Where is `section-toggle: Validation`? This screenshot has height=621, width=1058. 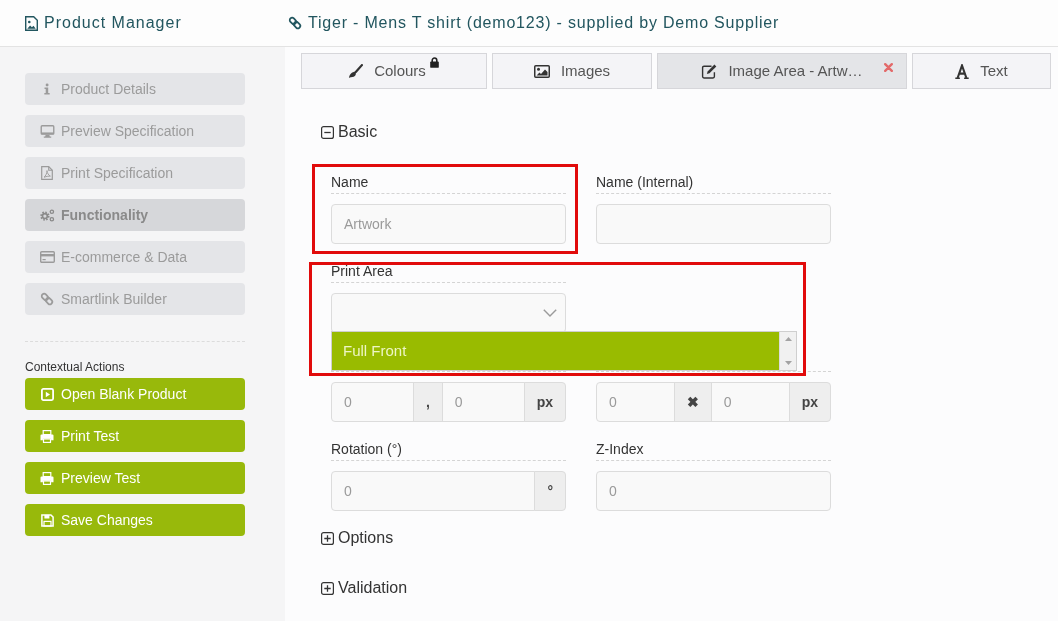 section-toggle: Validation is located at coordinates (364, 588).